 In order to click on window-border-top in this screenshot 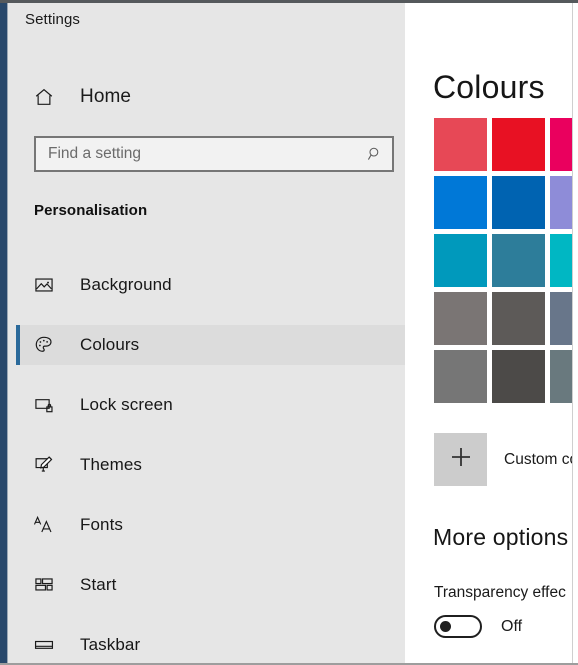, I will do `click(289, 1)`.